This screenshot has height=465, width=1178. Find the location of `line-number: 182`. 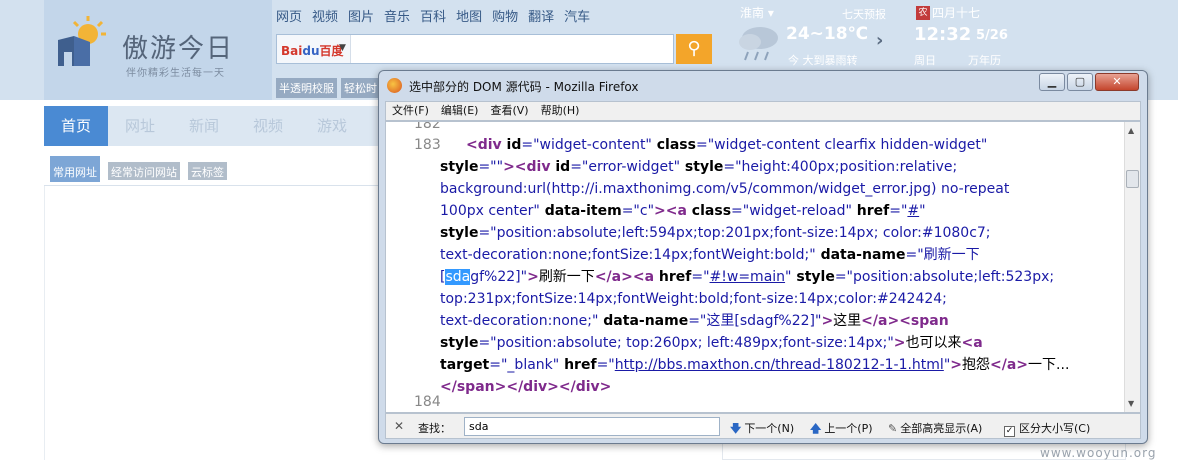

line-number: 182 is located at coordinates (427, 126).